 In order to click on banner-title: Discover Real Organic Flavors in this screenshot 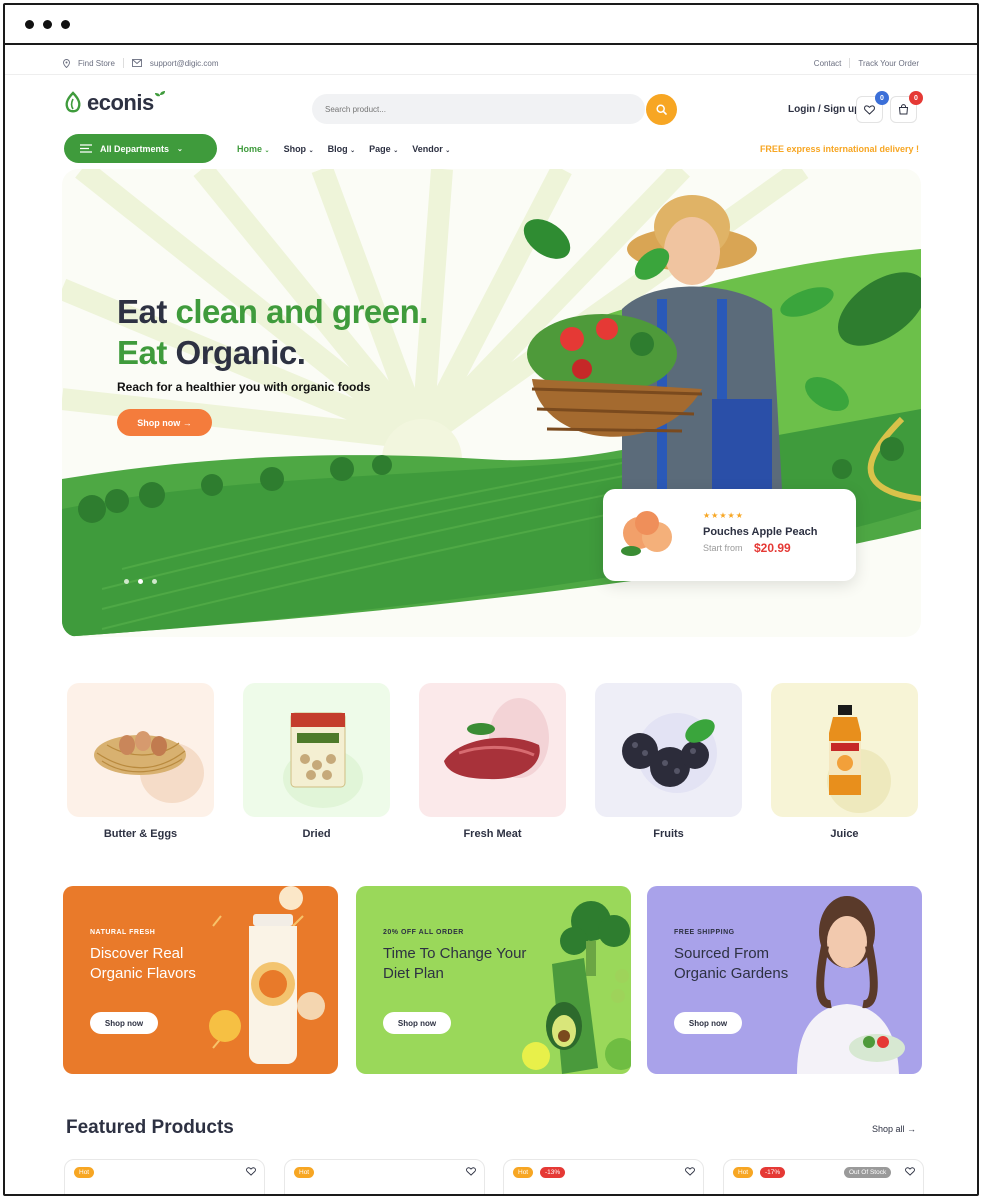, I will do `click(143, 963)`.